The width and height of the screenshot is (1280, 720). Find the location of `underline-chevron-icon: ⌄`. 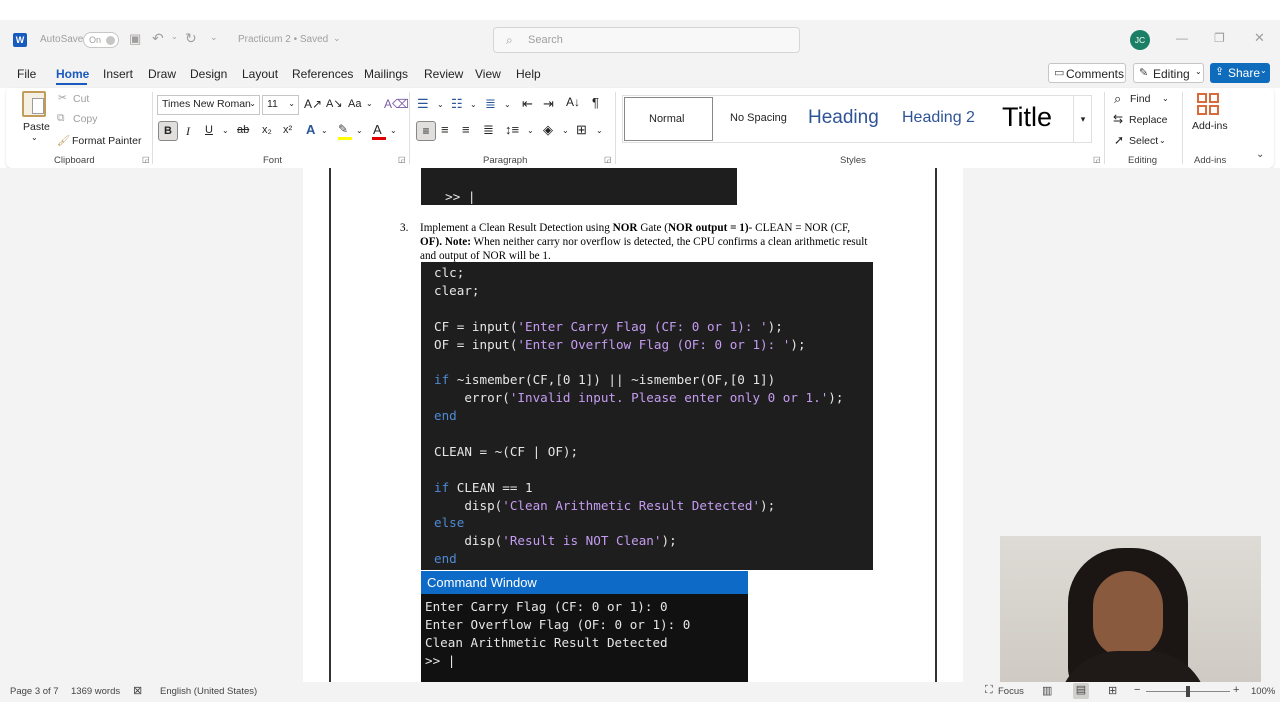

underline-chevron-icon: ⌄ is located at coordinates (225, 130).